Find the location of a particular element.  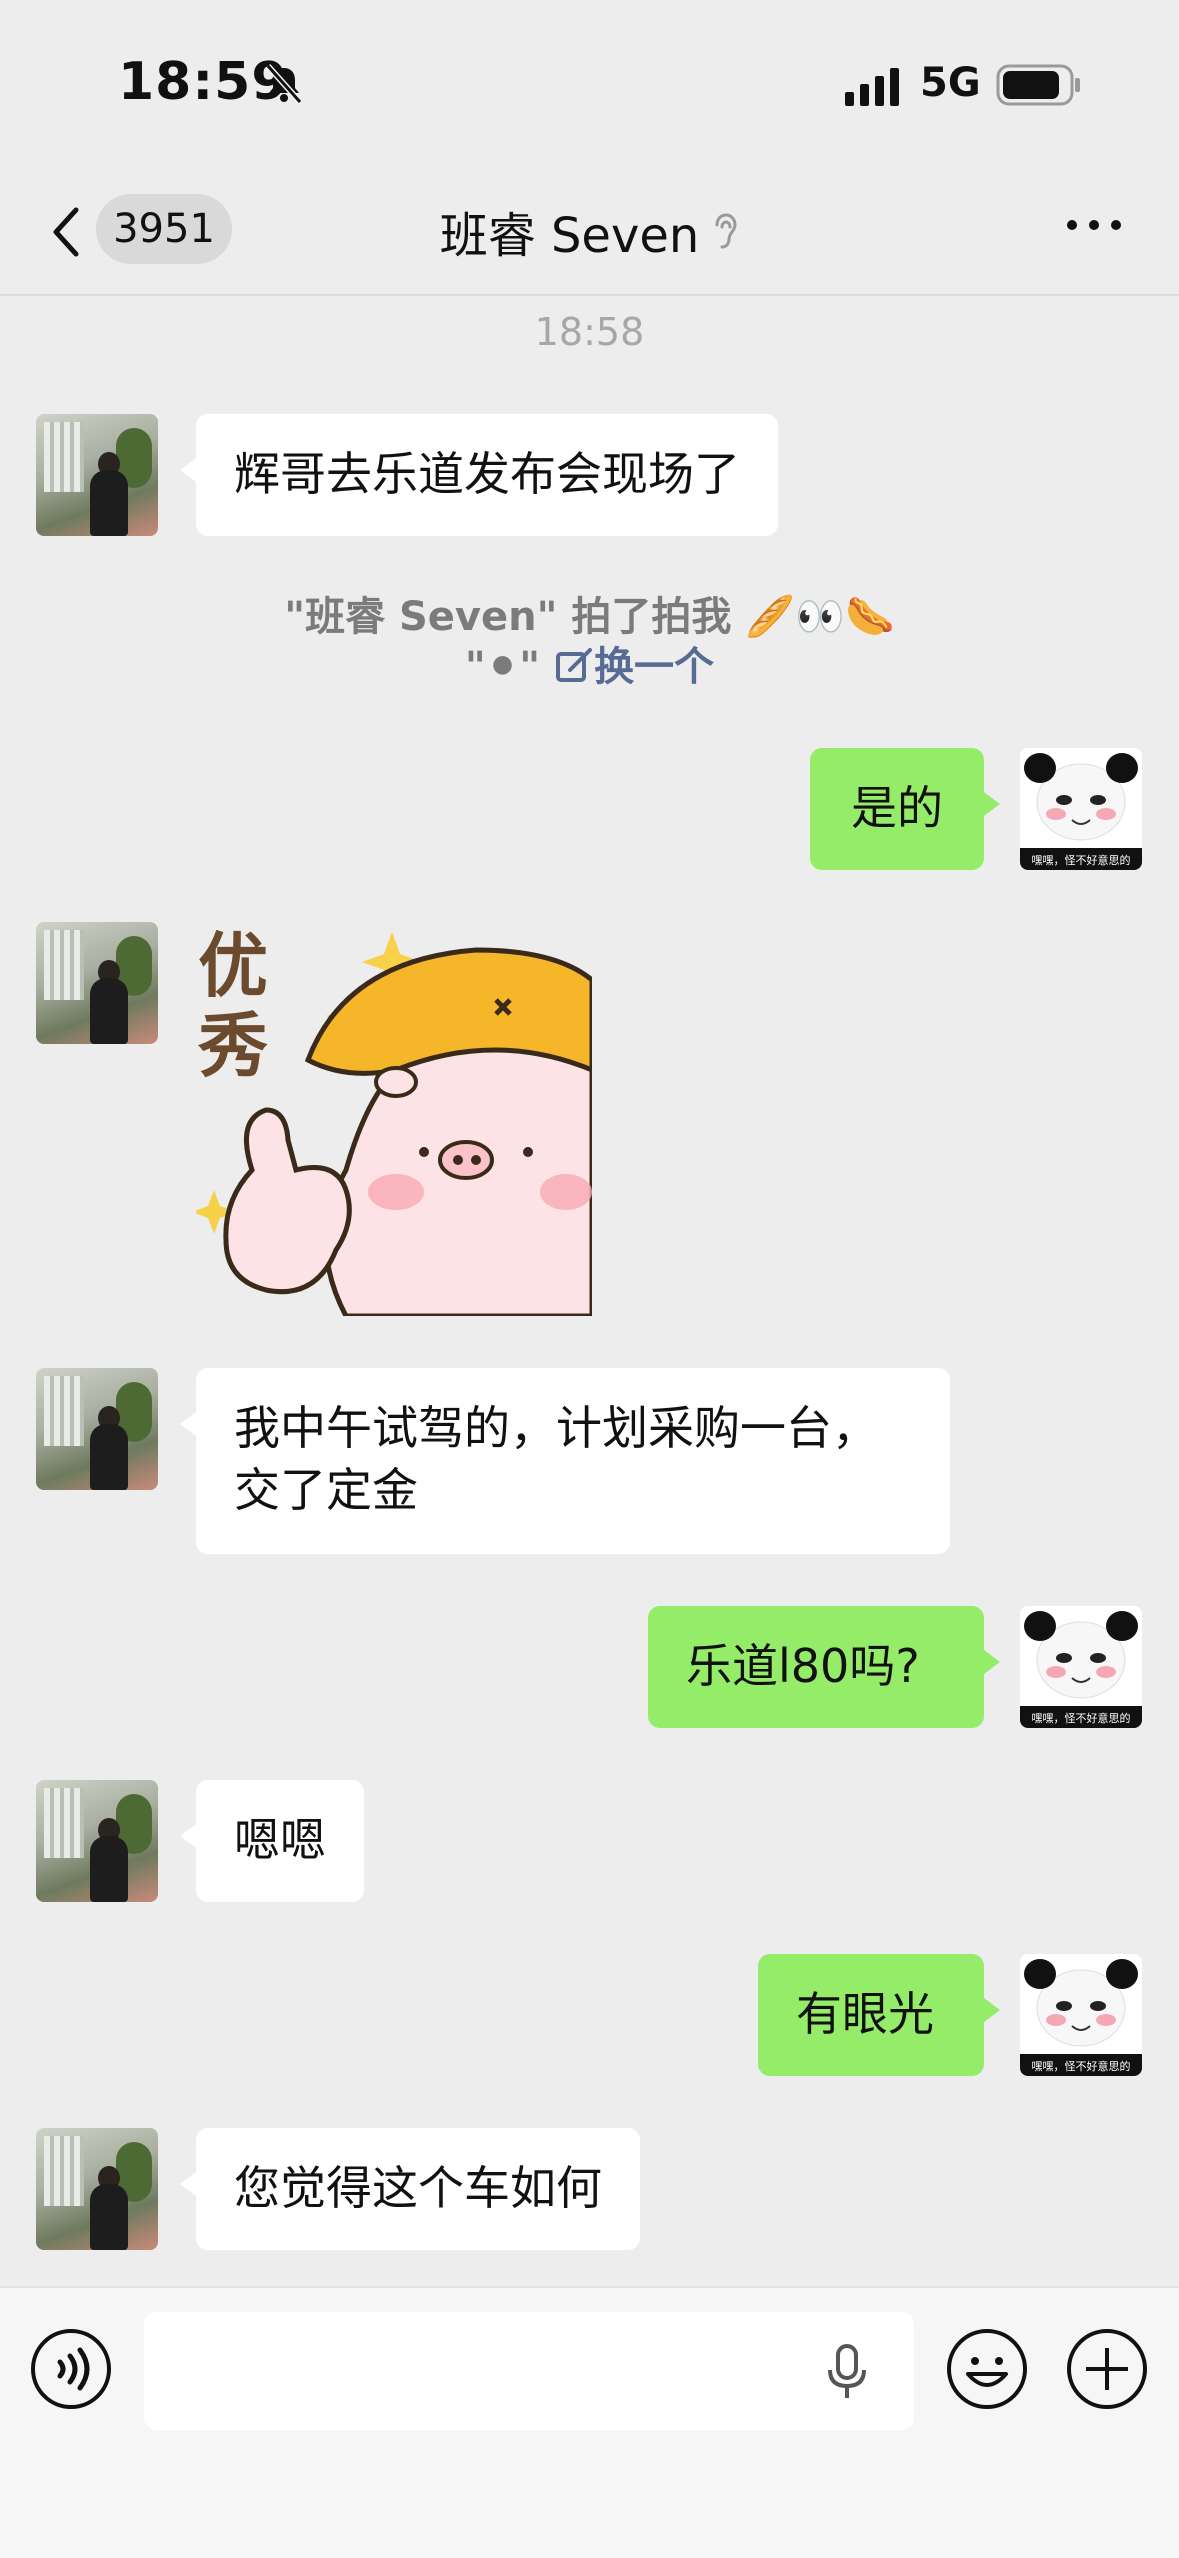

pat-suffix: "⚫" is located at coordinates (502, 667).